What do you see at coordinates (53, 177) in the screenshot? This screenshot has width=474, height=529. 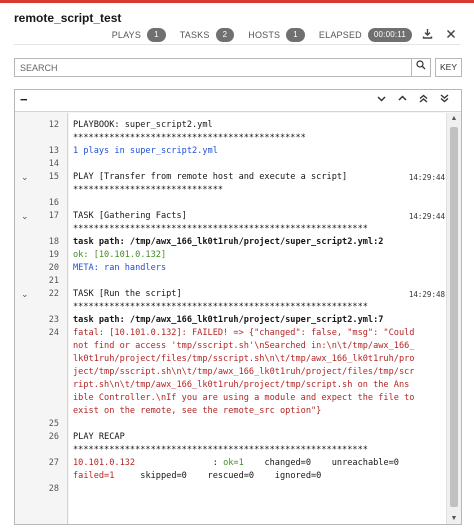 I see `line-number: 15` at bounding box center [53, 177].